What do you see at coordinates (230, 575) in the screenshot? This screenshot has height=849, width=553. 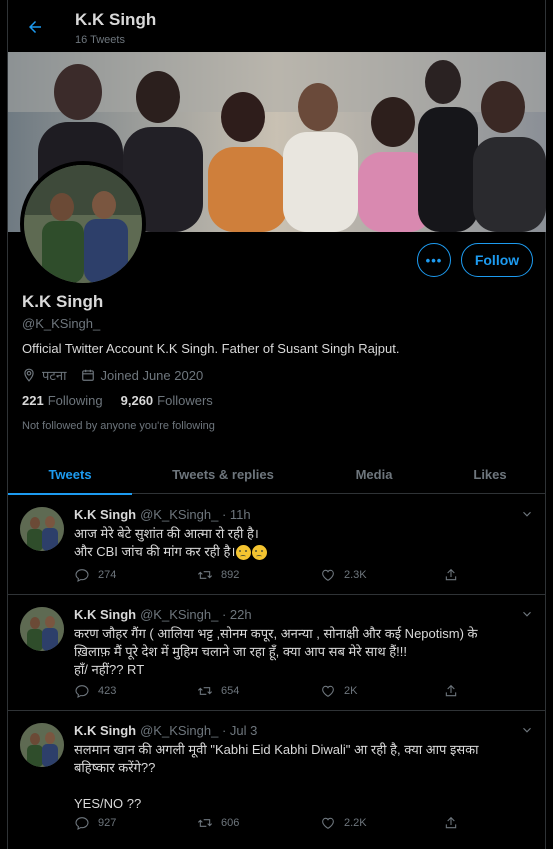 I see `retweet-count: 892` at bounding box center [230, 575].